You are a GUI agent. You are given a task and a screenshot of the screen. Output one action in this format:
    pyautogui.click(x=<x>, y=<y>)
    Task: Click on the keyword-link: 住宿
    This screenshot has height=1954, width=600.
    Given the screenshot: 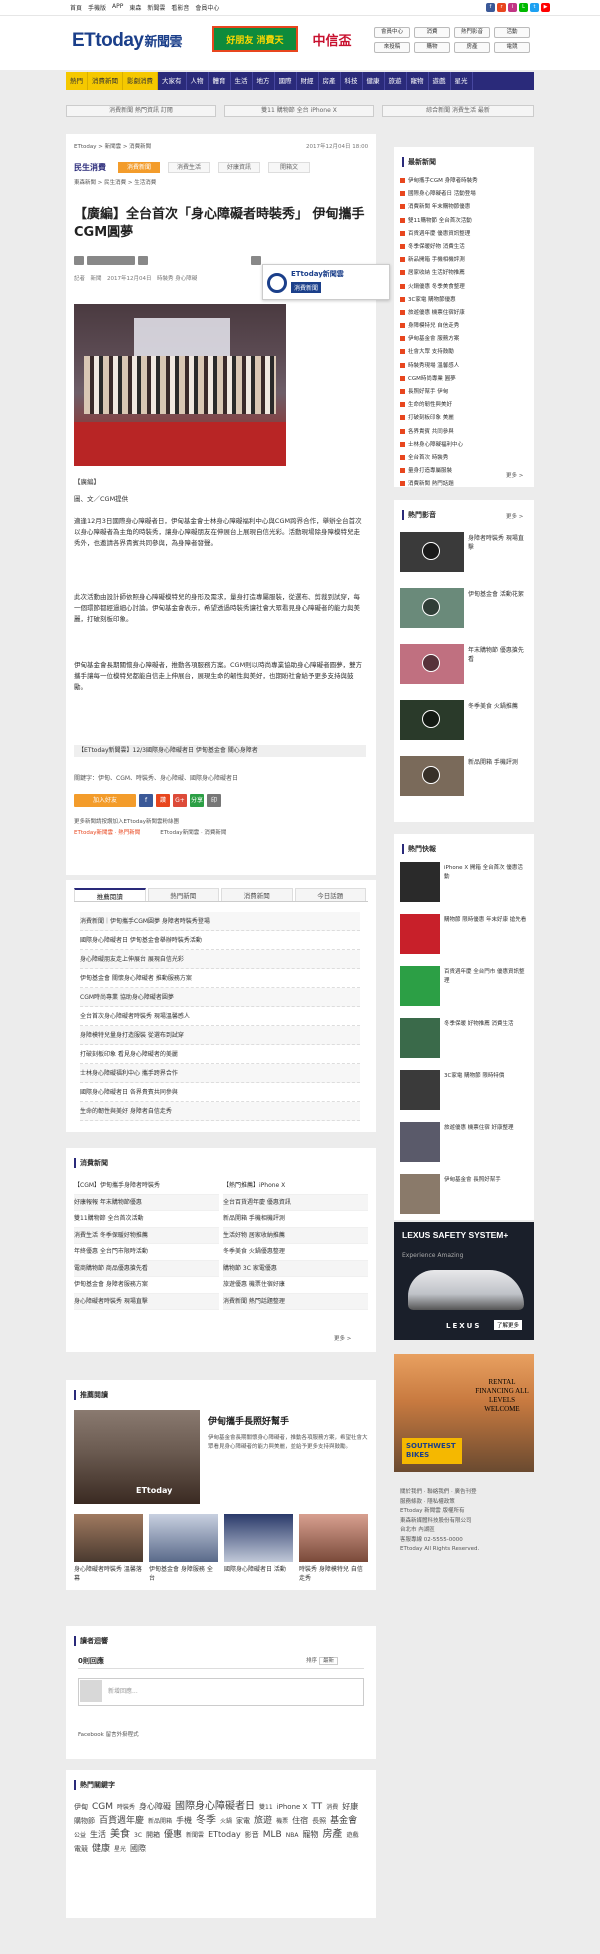 What is the action you would take?
    pyautogui.click(x=300, y=1820)
    